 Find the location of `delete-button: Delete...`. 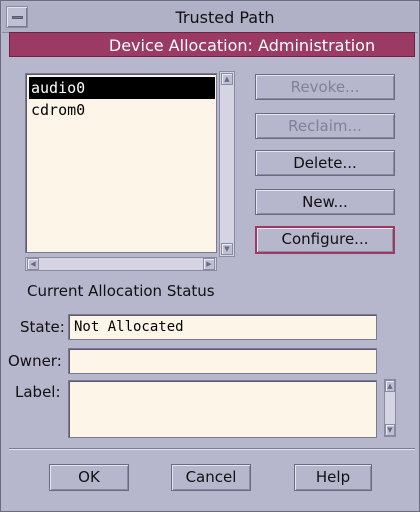

delete-button: Delete... is located at coordinates (325, 163).